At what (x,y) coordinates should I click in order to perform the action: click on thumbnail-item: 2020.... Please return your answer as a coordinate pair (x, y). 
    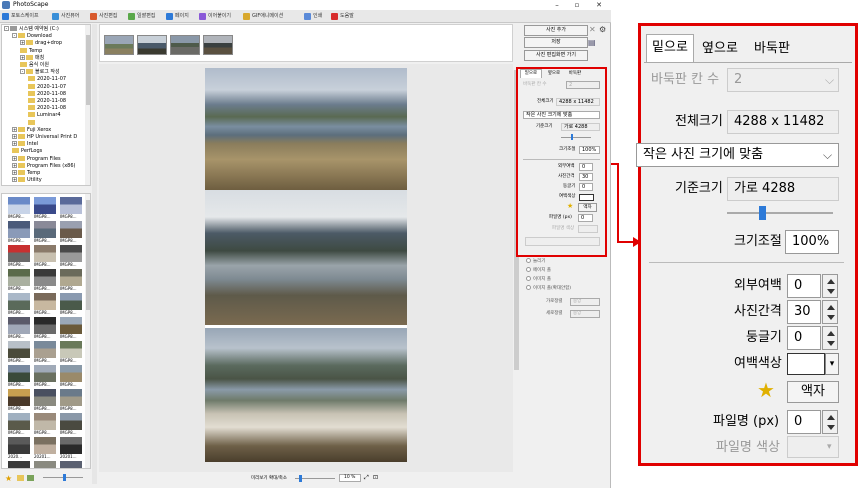
    Looking at the image, I should click on (19, 449).